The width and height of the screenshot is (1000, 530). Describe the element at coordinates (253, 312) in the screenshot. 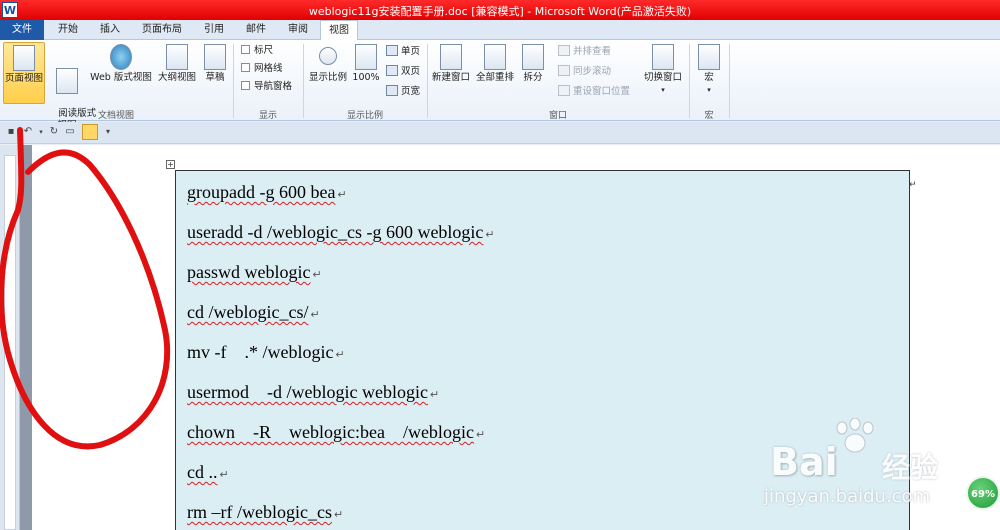

I see `code-line: cd /weblogic_cs/↵` at that location.